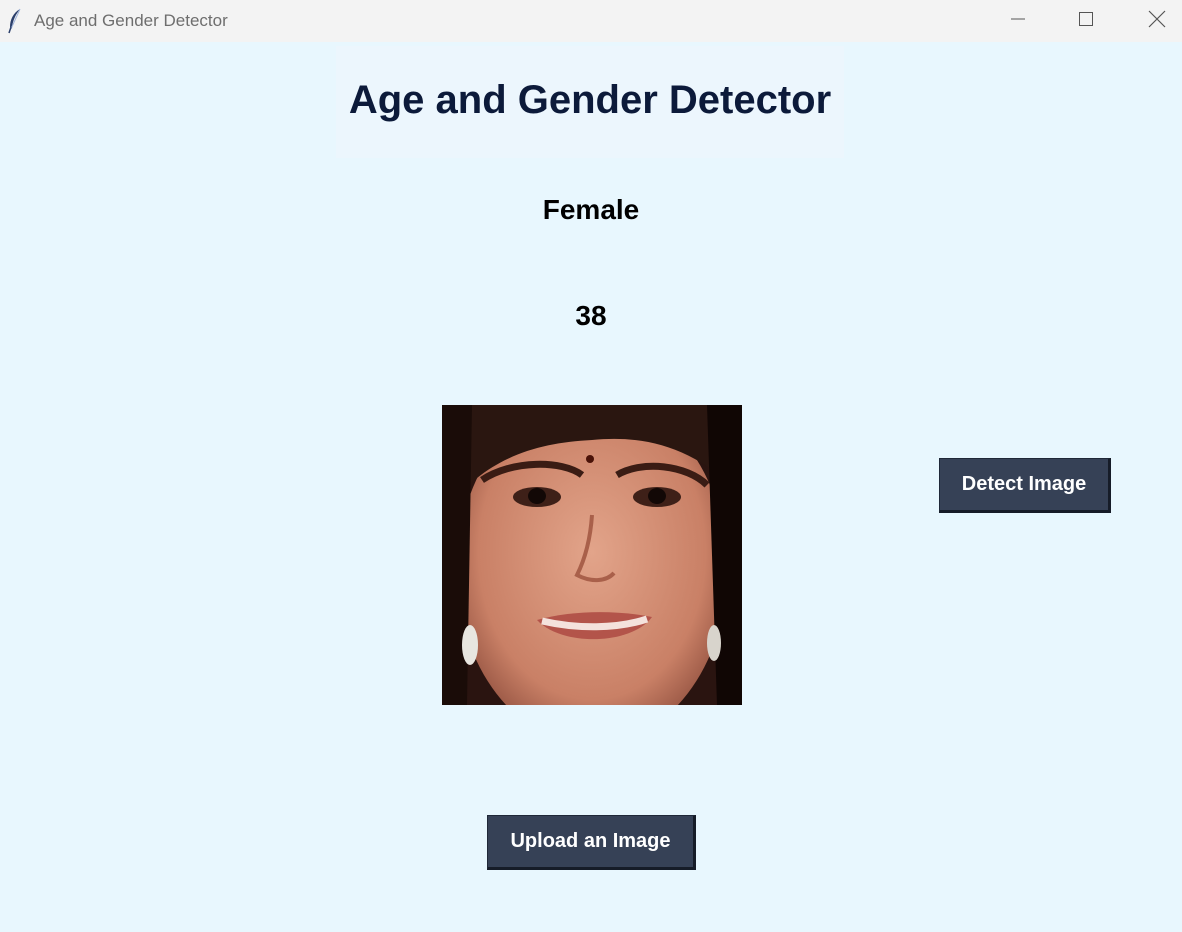 This screenshot has width=1182, height=932. Describe the element at coordinates (592, 555) in the screenshot. I see `uploaded-face-image` at that location.